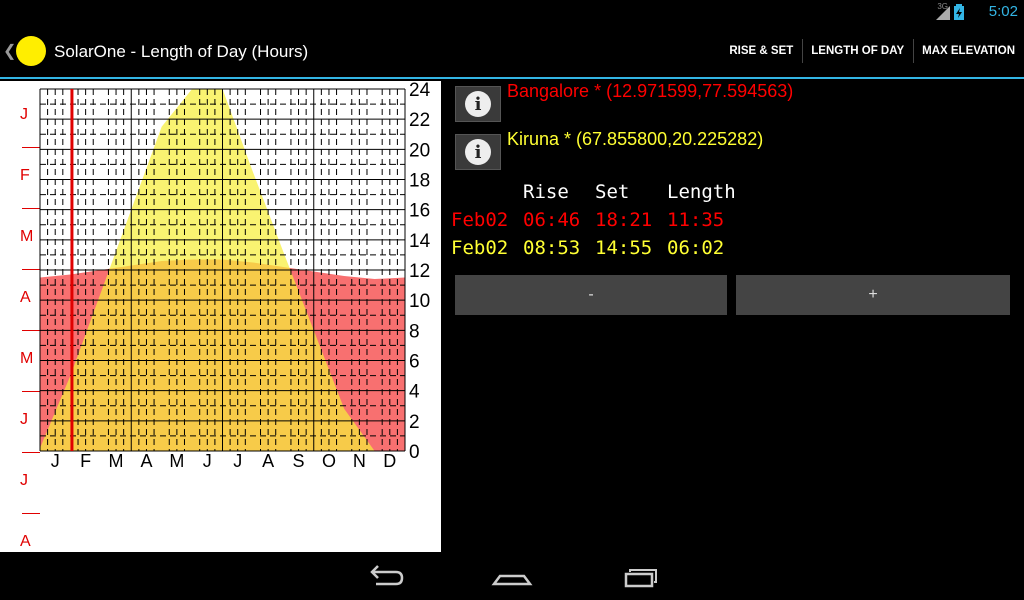 The width and height of the screenshot is (1024, 600). Describe the element at coordinates (857, 51) in the screenshot. I see `length-of-day-action: LENGTH OF DAY` at that location.